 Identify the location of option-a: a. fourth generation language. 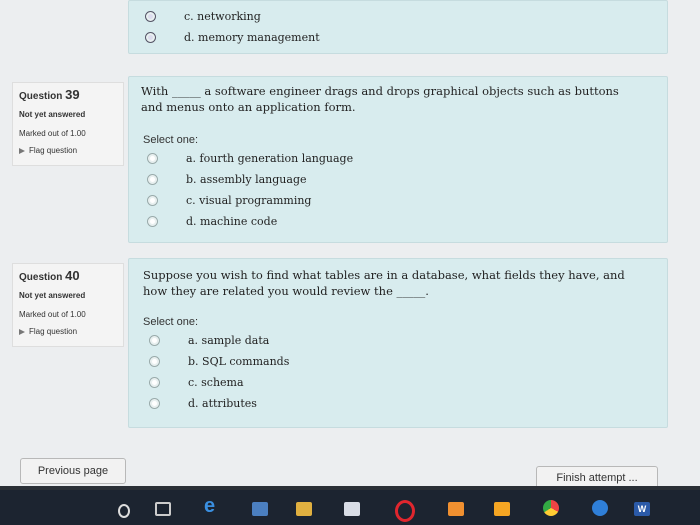
(250, 158).